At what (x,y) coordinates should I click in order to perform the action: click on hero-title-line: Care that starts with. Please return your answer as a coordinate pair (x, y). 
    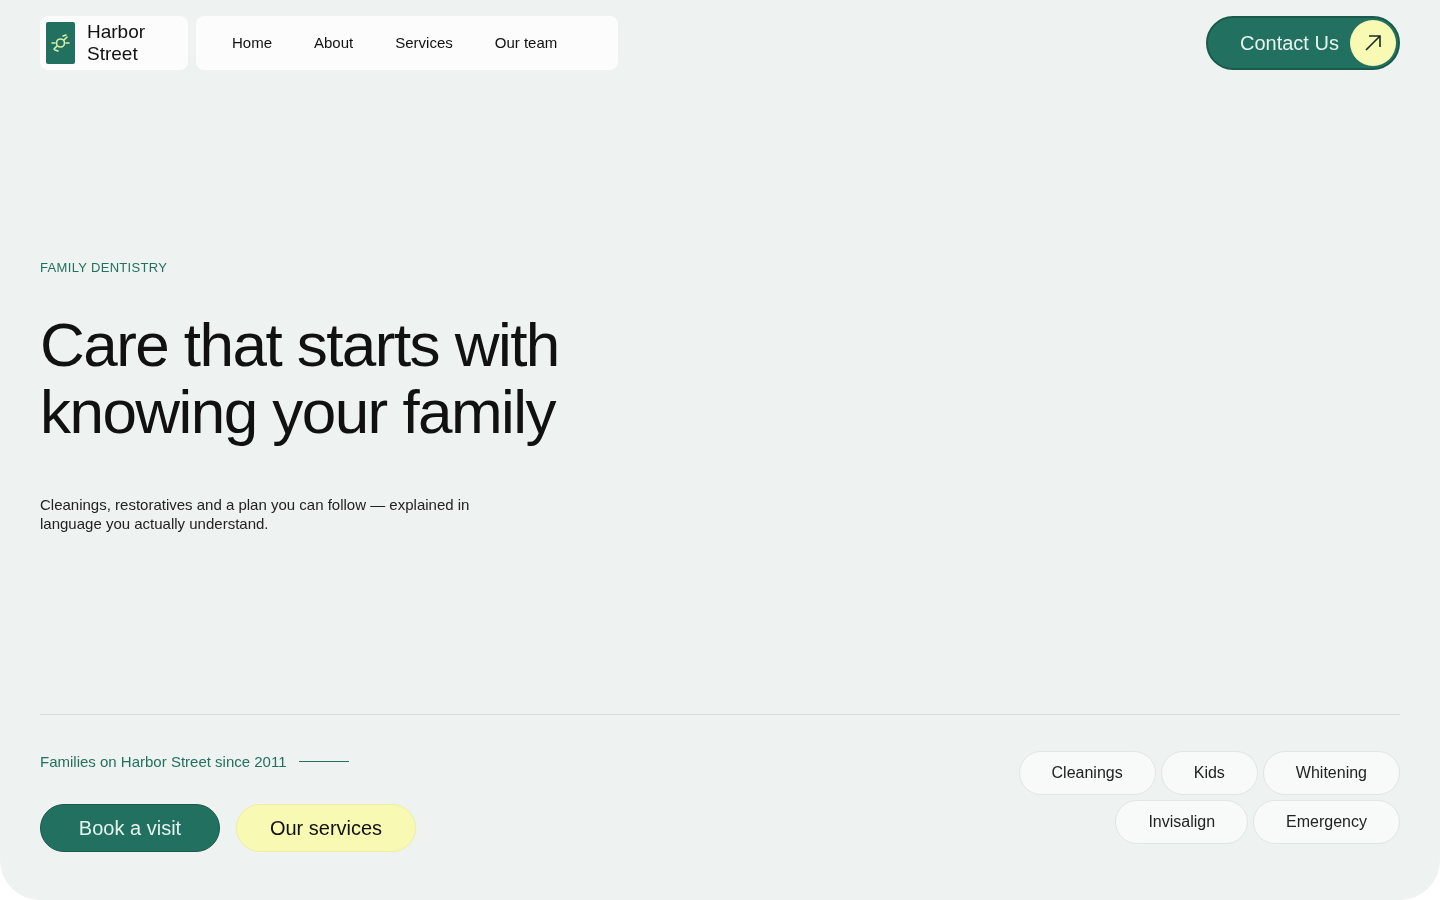
    Looking at the image, I should click on (299, 344).